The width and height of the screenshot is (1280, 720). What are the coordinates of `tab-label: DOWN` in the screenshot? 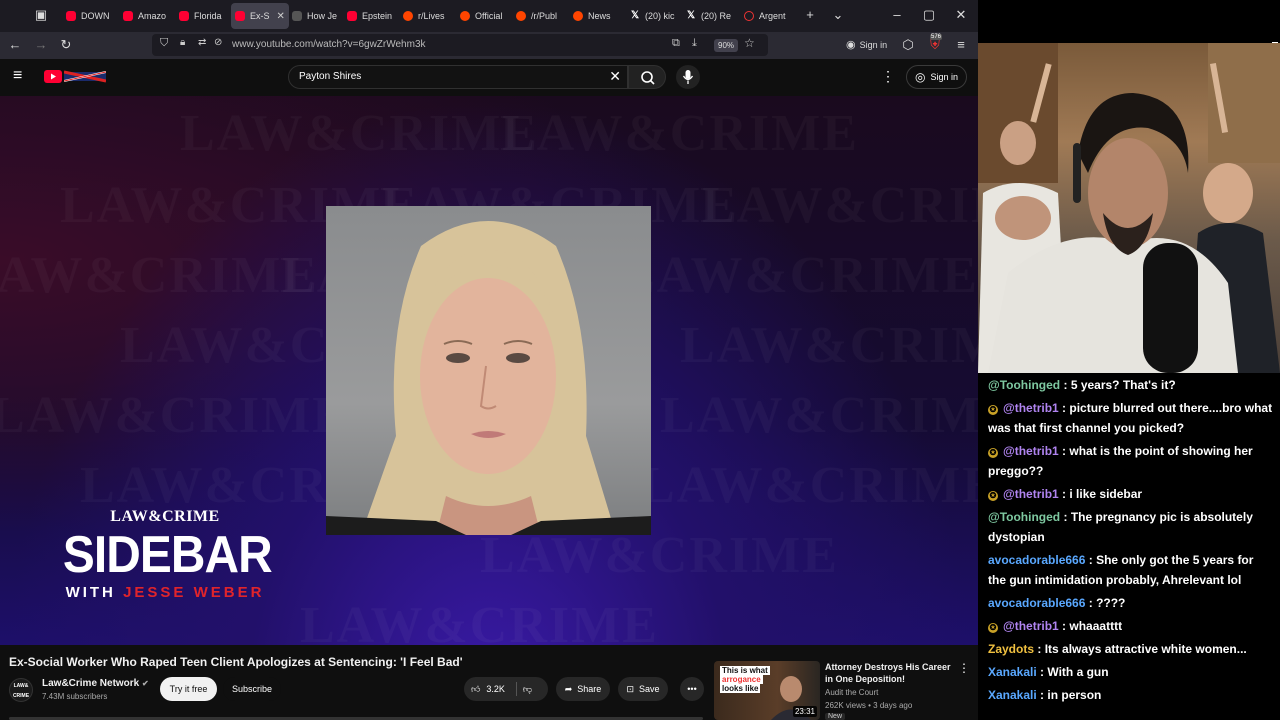 It's located at (95, 16).